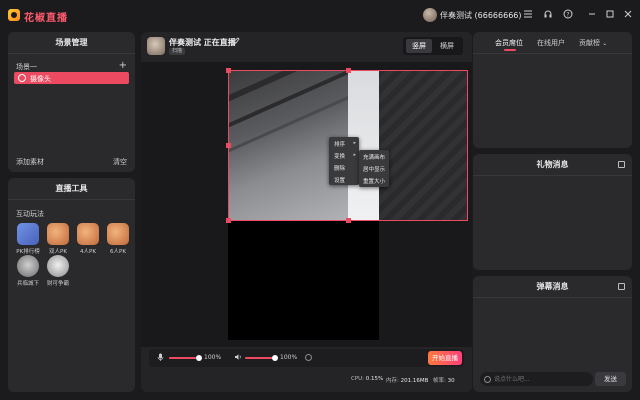 The image size is (640, 400). Describe the element at coordinates (58, 234) in the screenshot. I see `duo-pk-icon` at that location.